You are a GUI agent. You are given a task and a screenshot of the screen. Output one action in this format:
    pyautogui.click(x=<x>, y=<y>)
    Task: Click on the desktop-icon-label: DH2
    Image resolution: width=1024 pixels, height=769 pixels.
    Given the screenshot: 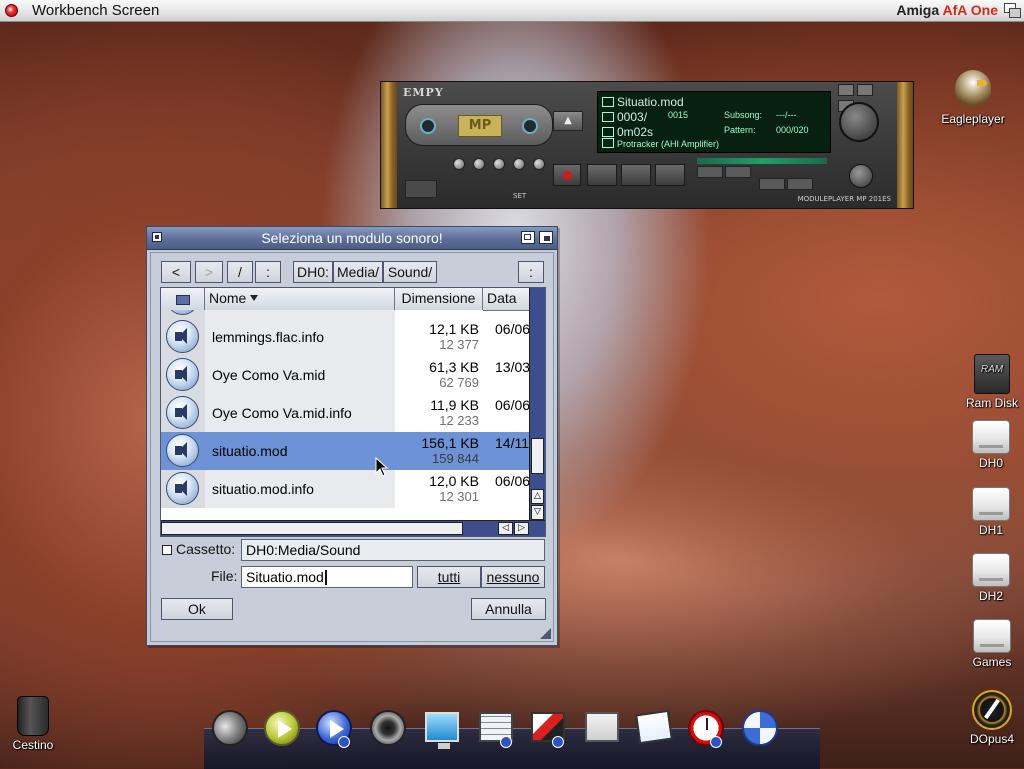 What is the action you would take?
    pyautogui.click(x=990, y=596)
    